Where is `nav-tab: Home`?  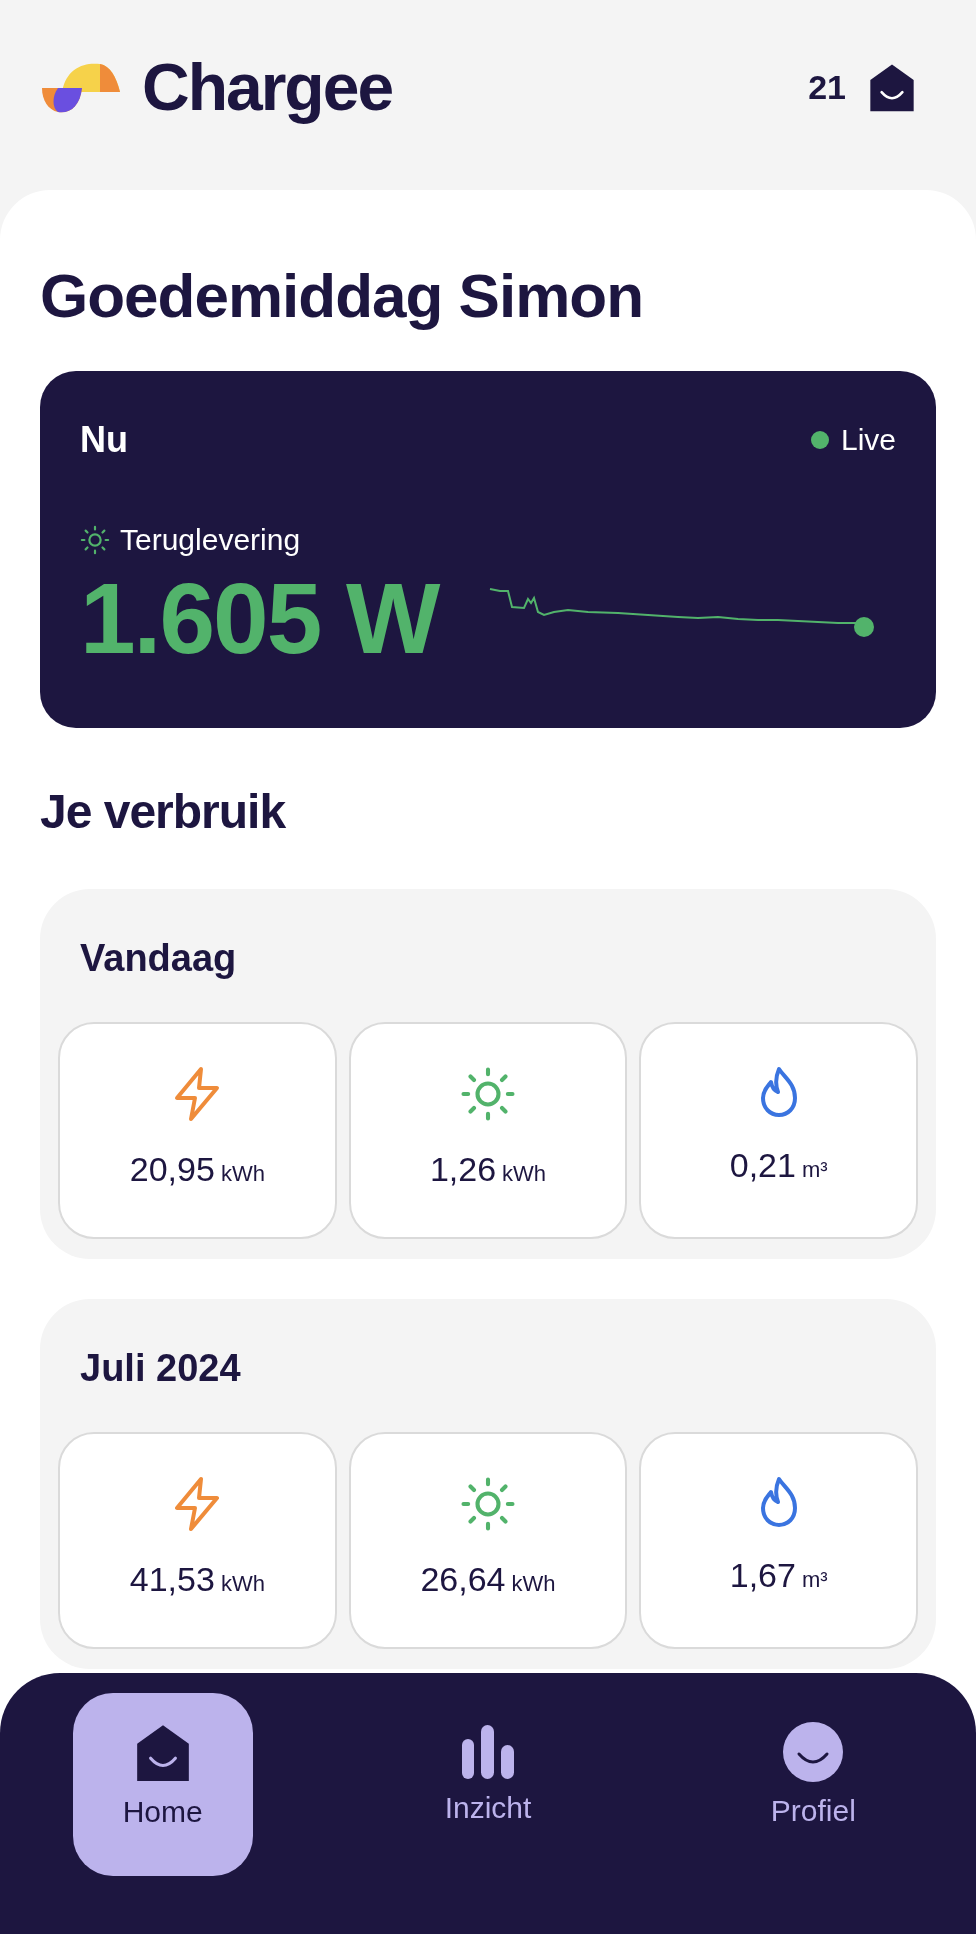
nav-tab: Home is located at coordinates (162, 1784).